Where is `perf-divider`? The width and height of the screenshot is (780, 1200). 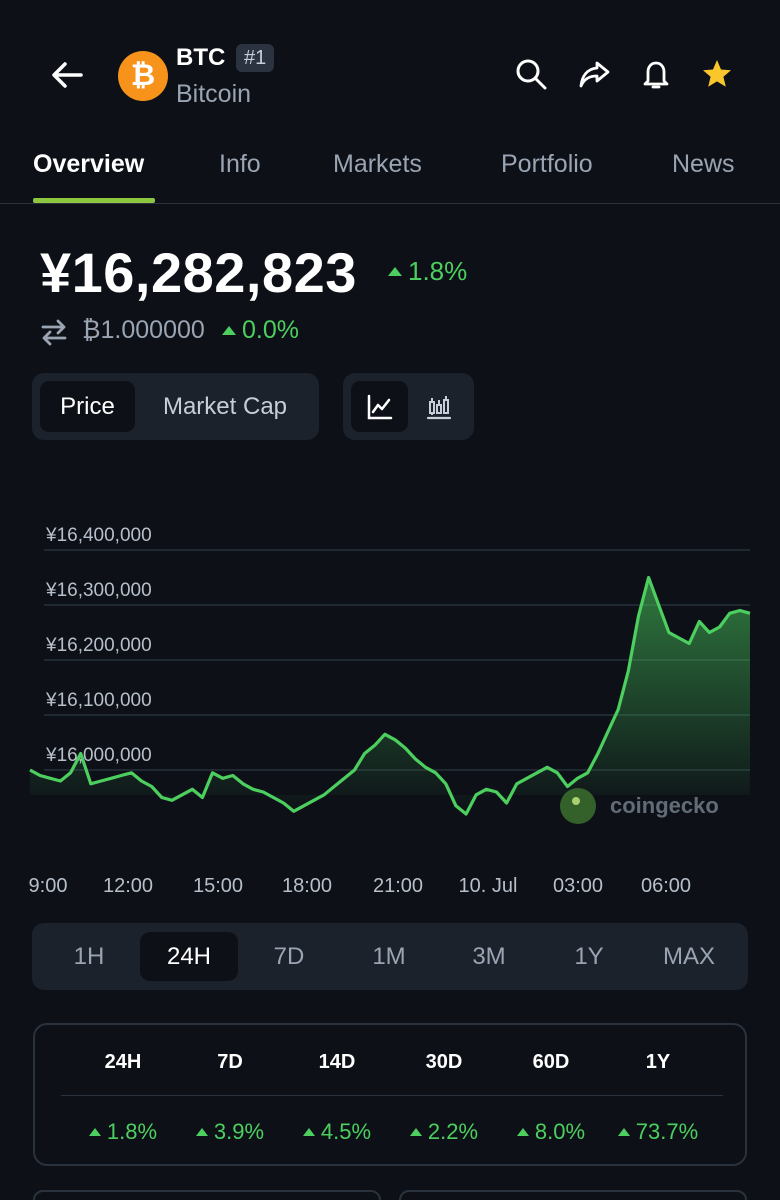 perf-divider is located at coordinates (392, 1095).